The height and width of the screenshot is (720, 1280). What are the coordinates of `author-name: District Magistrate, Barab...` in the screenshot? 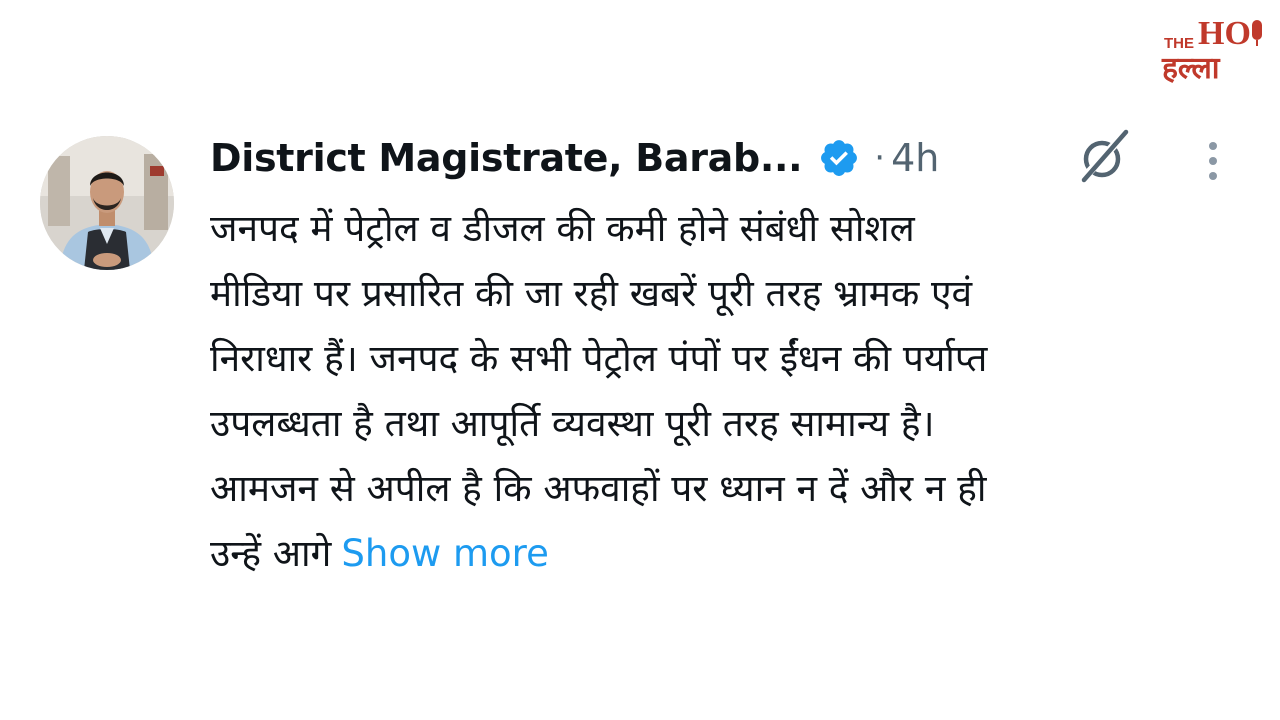 It's located at (506, 158).